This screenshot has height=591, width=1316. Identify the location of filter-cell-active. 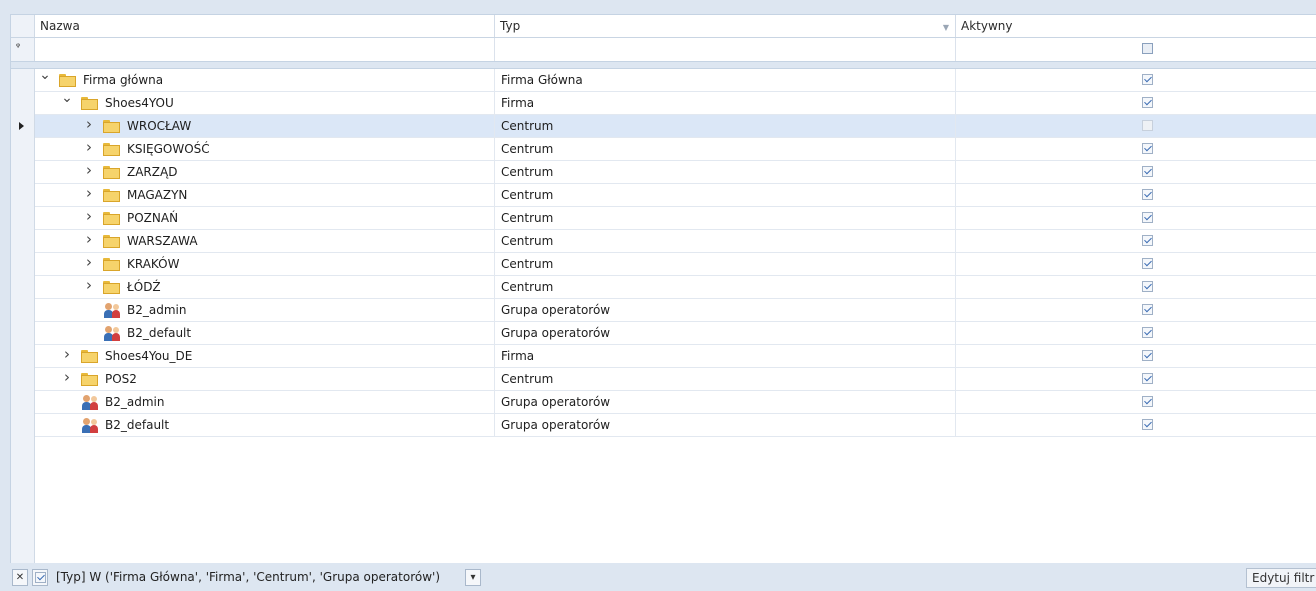
(1136, 49).